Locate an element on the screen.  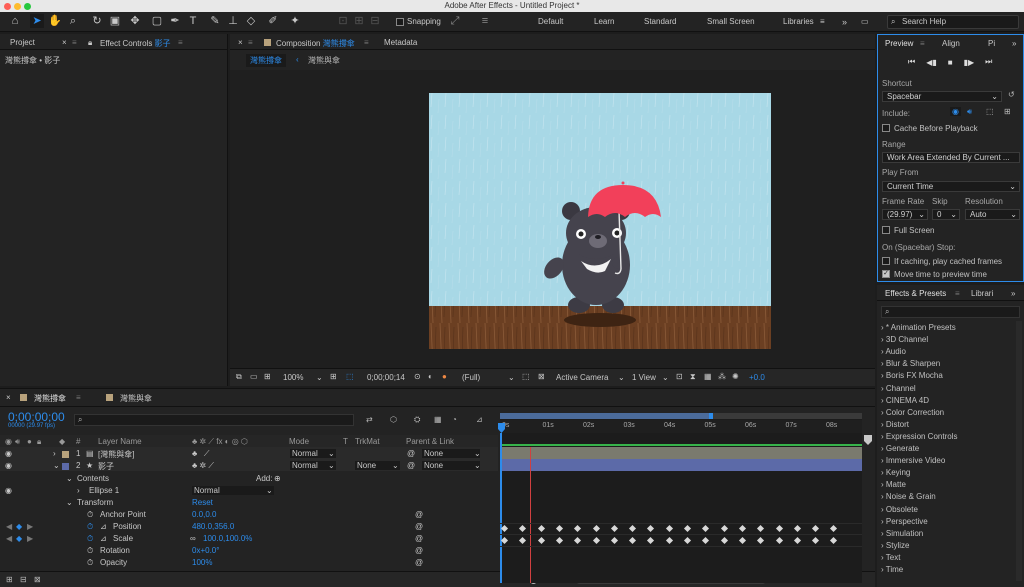
contents-row: ⌄ Contents Add: ⊕ is located at coordinates (249, 478).